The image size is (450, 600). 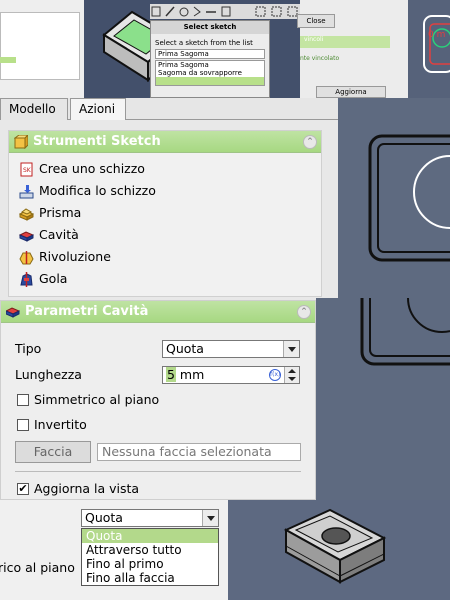 I want to click on constraints-status: nte vincolato, so click(x=320, y=58).